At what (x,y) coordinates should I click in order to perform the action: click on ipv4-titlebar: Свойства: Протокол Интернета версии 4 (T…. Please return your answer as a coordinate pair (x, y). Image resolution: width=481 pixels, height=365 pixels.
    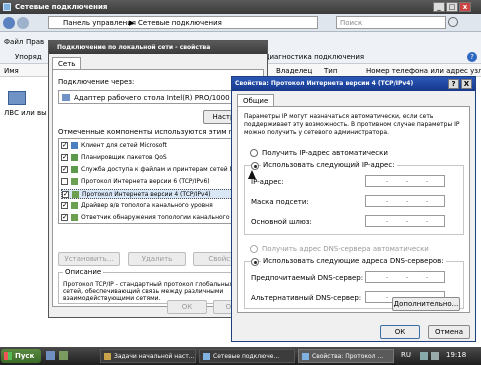
    Looking at the image, I should click on (353, 84).